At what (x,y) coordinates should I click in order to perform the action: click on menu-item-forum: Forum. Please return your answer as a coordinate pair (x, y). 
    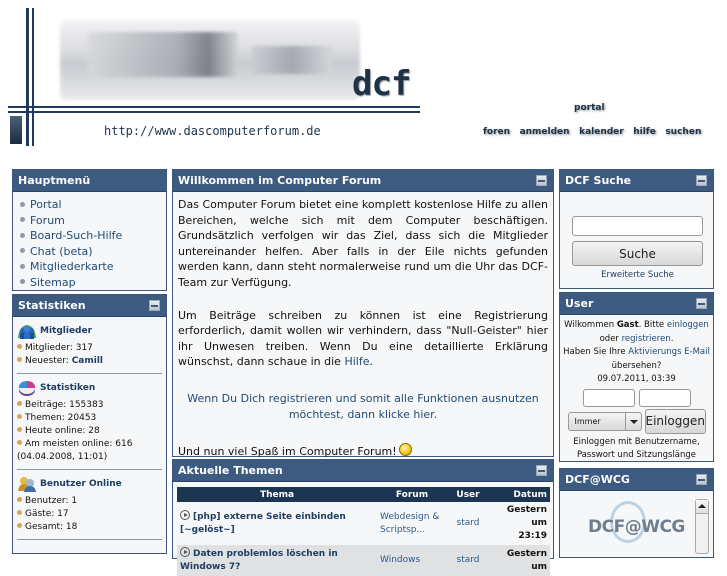
    Looking at the image, I should click on (93, 221).